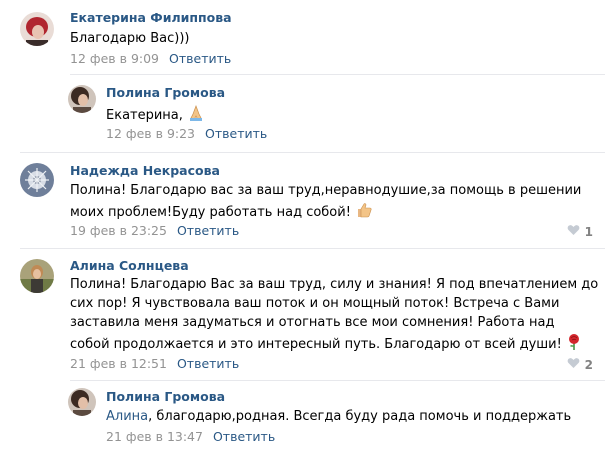 Image resolution: width=605 pixels, height=455 pixels. I want to click on mention-link: Алина, so click(127, 416).